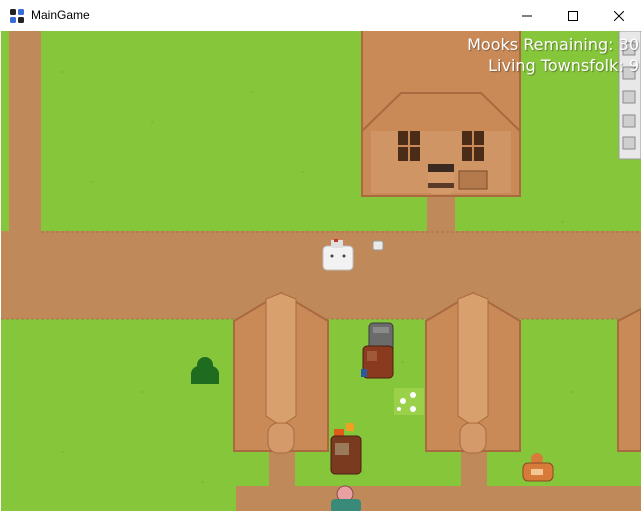 Image resolution: width=642 pixels, height=512 pixels. Describe the element at coordinates (473, 372) in the screenshot. I see `house-bottom-middle` at that location.